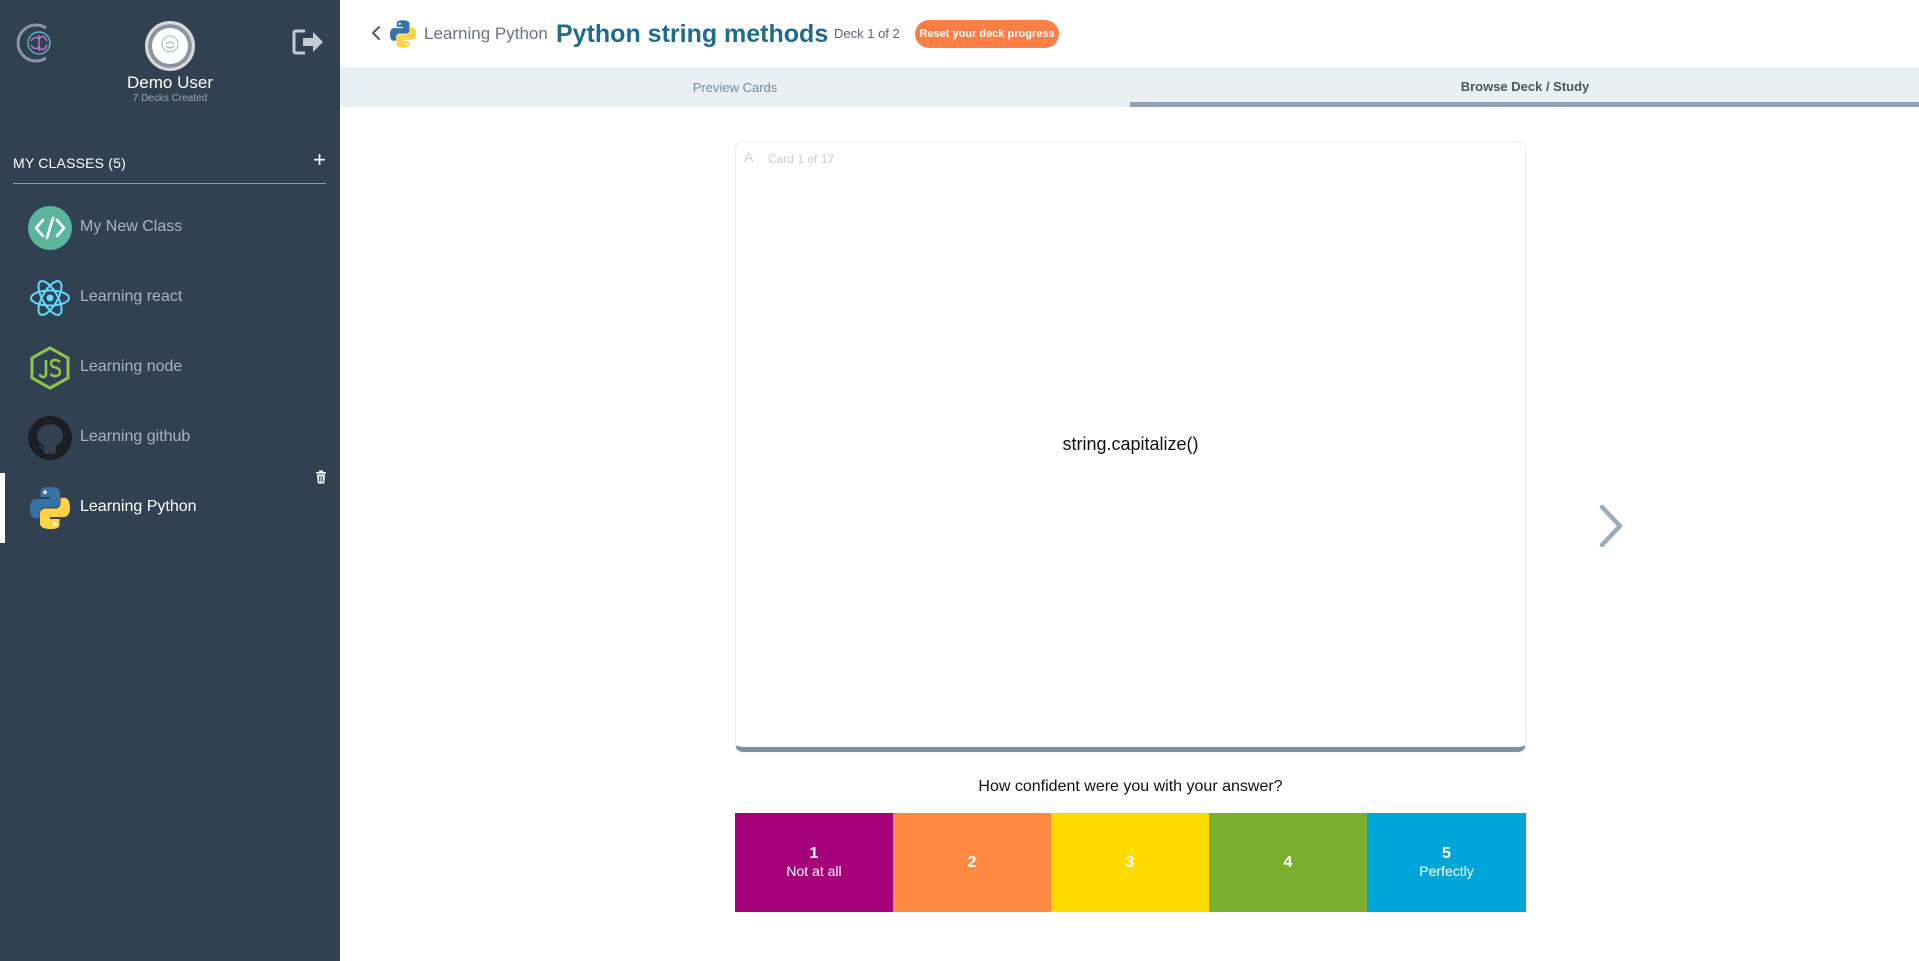 The image size is (1919, 961). I want to click on confidence-rating-4: 4, so click(1288, 862).